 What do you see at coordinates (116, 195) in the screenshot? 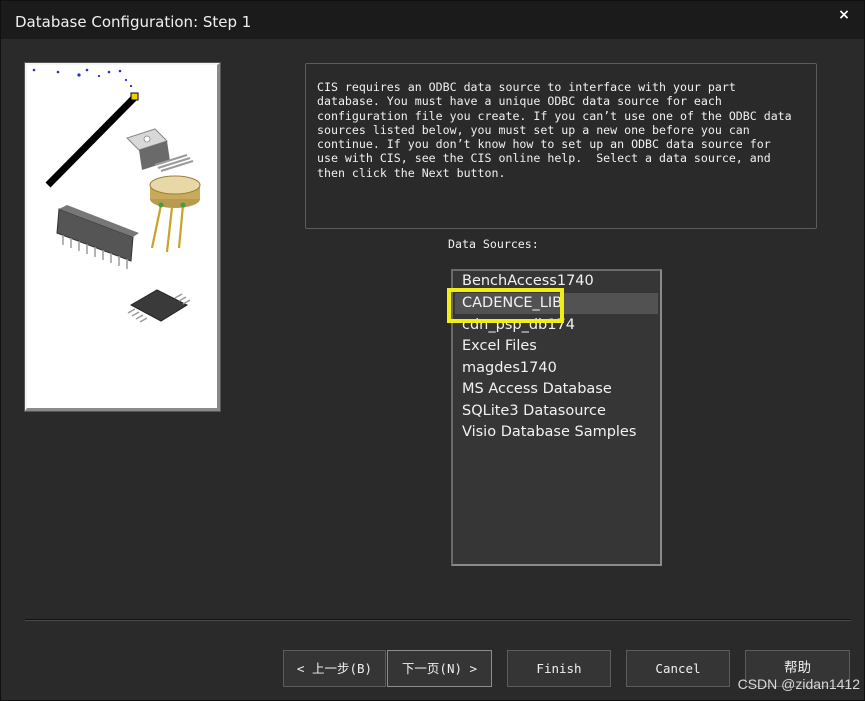
I see `components-illustration` at bounding box center [116, 195].